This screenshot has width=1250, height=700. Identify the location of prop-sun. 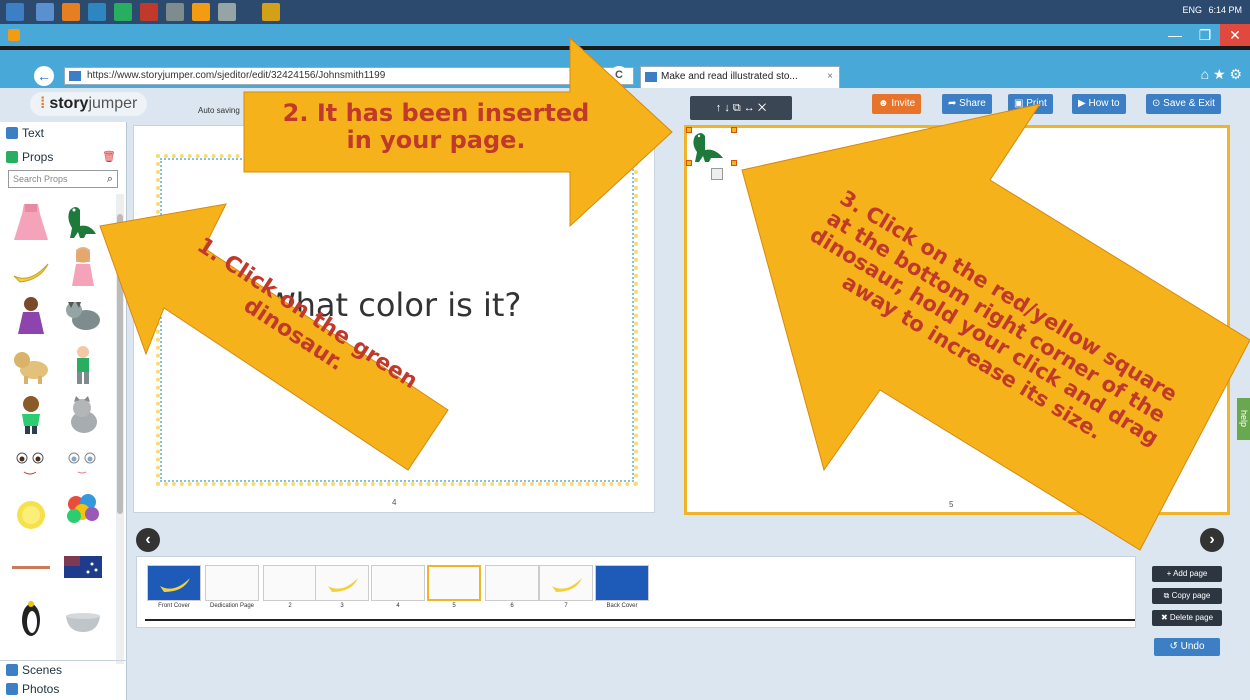
(31, 515).